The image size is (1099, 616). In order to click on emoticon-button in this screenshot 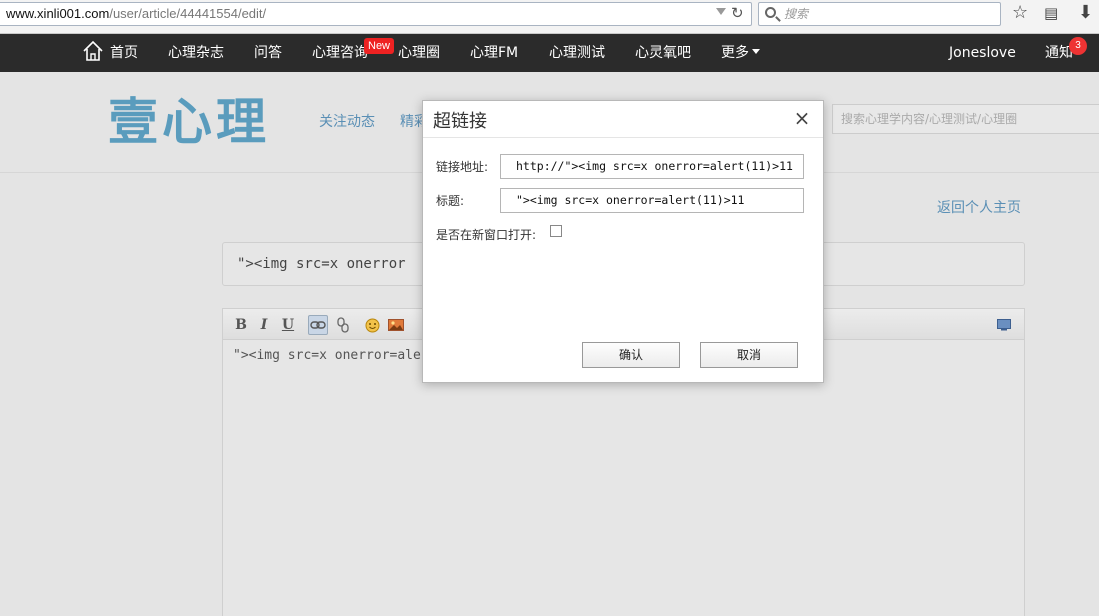, I will do `click(372, 325)`.